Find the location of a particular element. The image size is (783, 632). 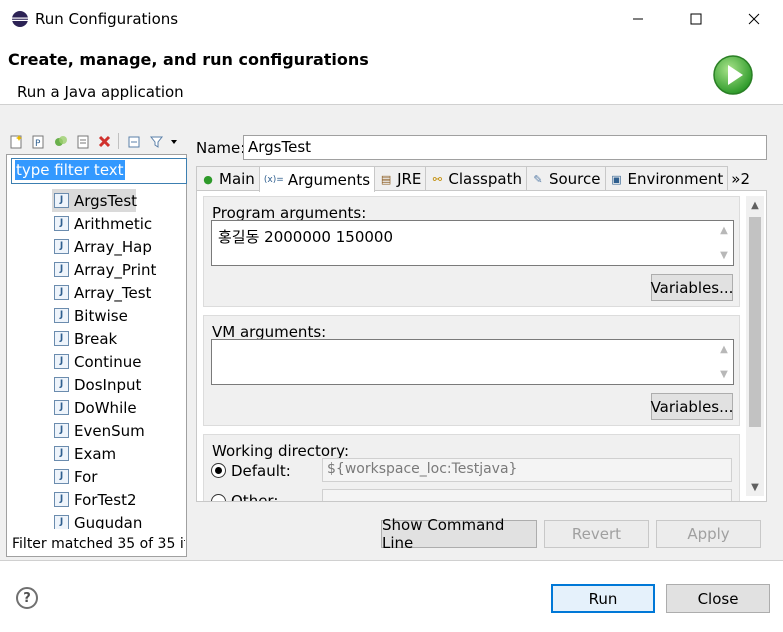

filter-button is located at coordinates (156, 141).